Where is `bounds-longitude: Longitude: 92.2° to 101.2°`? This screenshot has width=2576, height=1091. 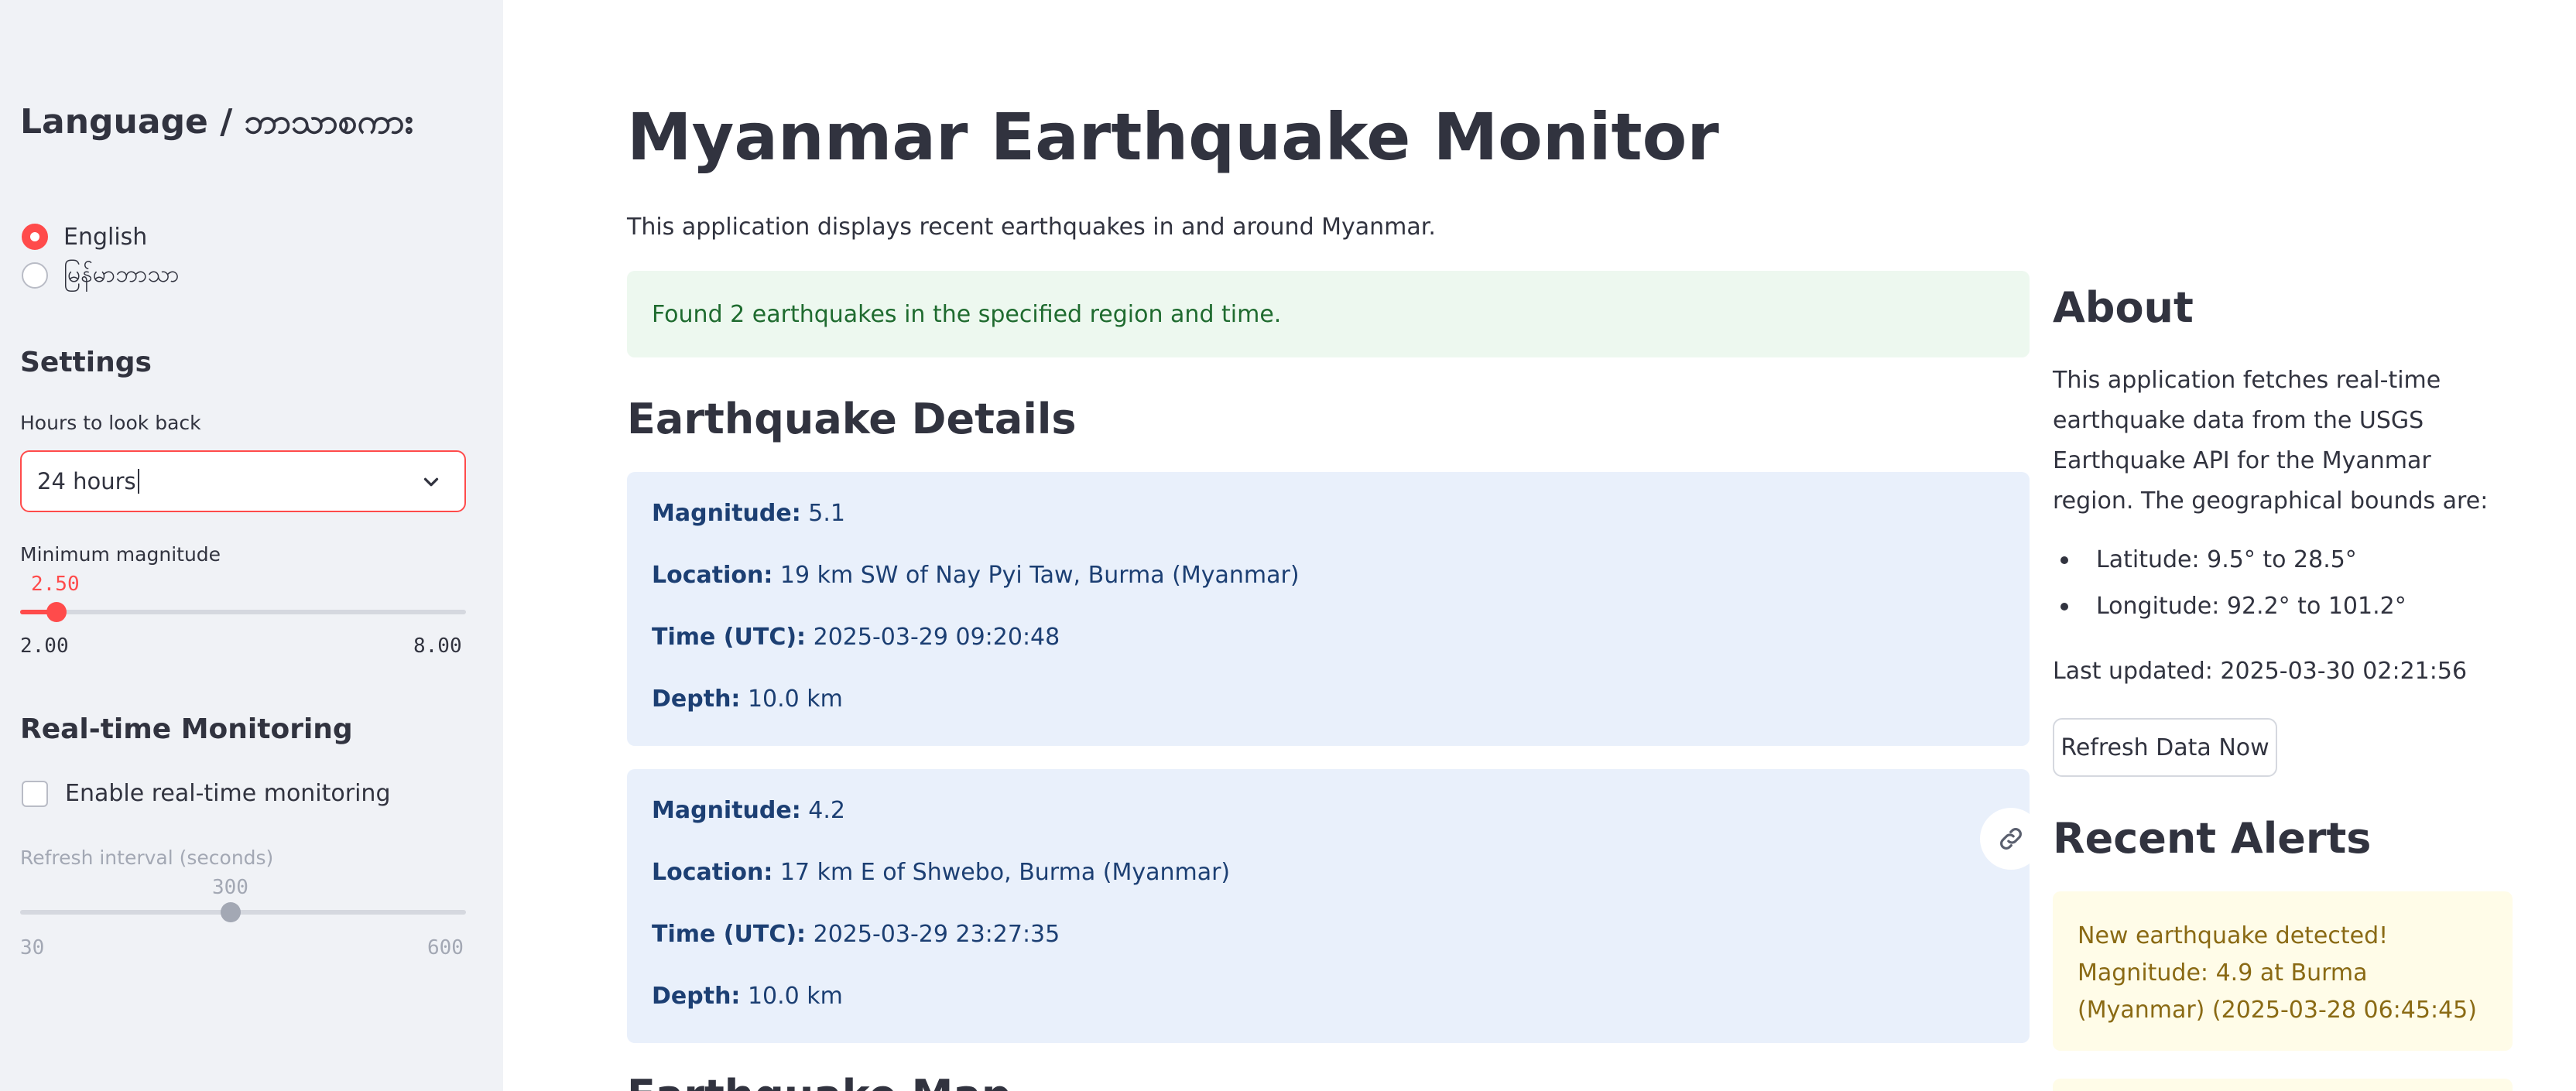 bounds-longitude: Longitude: 92.2° to 101.2° is located at coordinates (2233, 606).